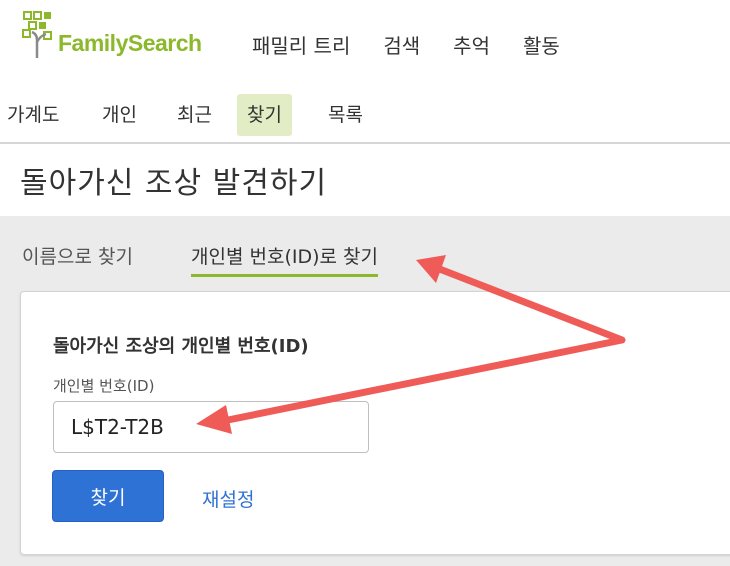 This screenshot has width=730, height=566. I want to click on tab-find: 찾기, so click(264, 115).